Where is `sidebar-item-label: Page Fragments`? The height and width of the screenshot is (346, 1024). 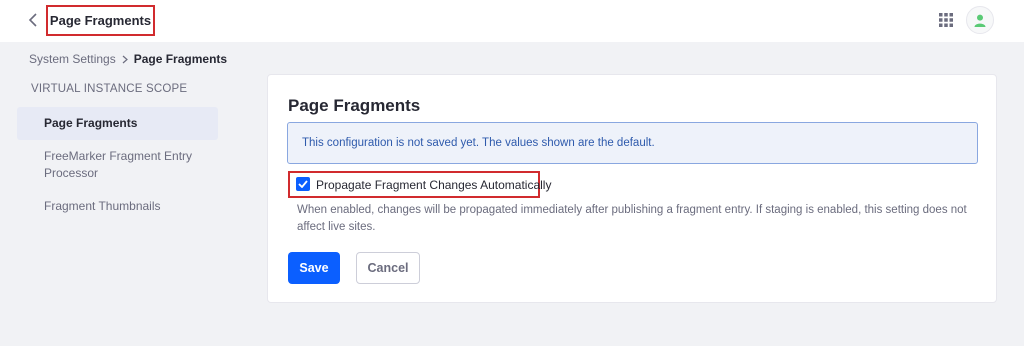 sidebar-item-label: Page Fragments is located at coordinates (91, 123).